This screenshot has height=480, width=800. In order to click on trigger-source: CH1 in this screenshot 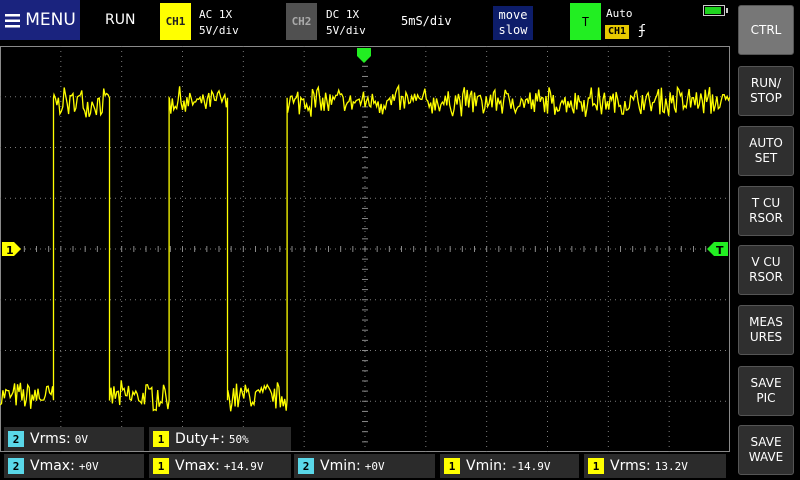, I will do `click(617, 32)`.